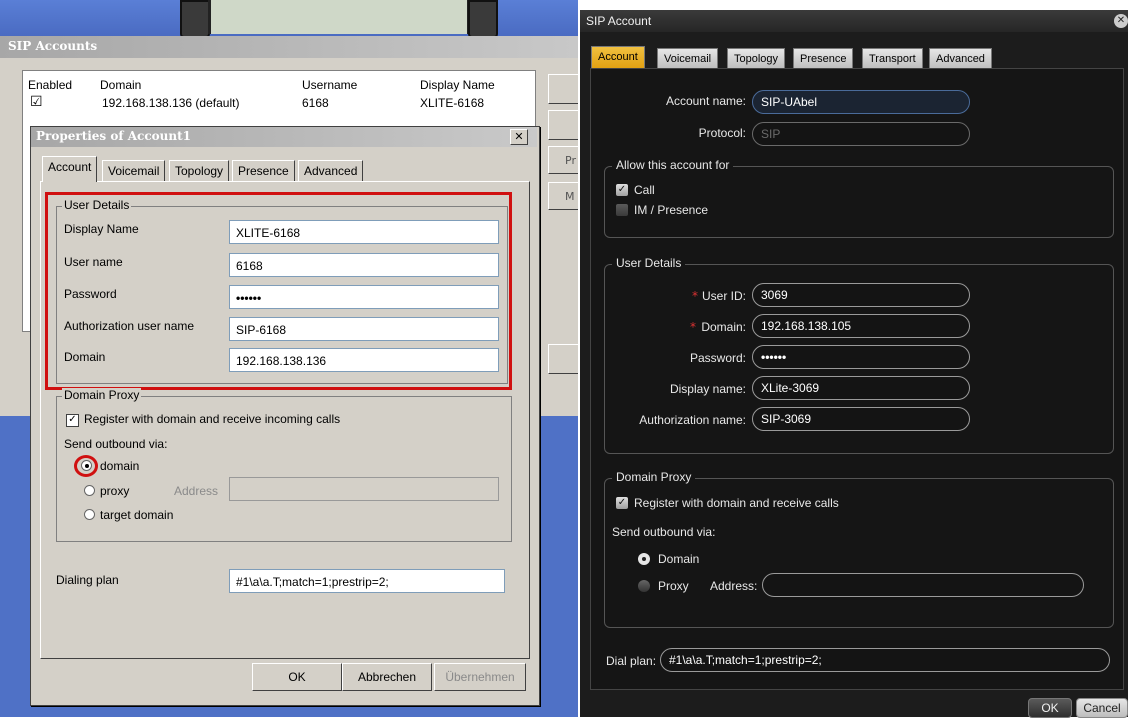 Image resolution: width=1128 pixels, height=718 pixels. Describe the element at coordinates (644, 190) in the screenshot. I see `call-label: Call` at that location.